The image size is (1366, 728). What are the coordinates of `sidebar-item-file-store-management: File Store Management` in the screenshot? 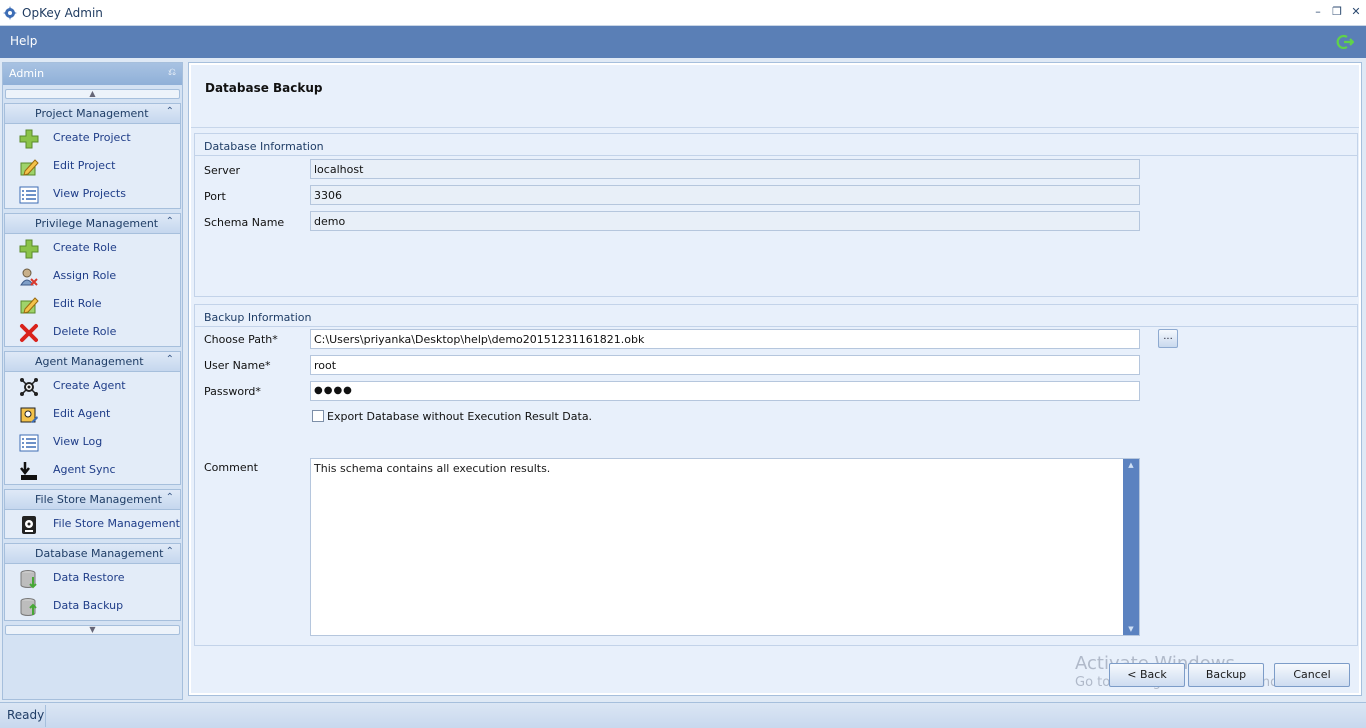 It's located at (92, 524).